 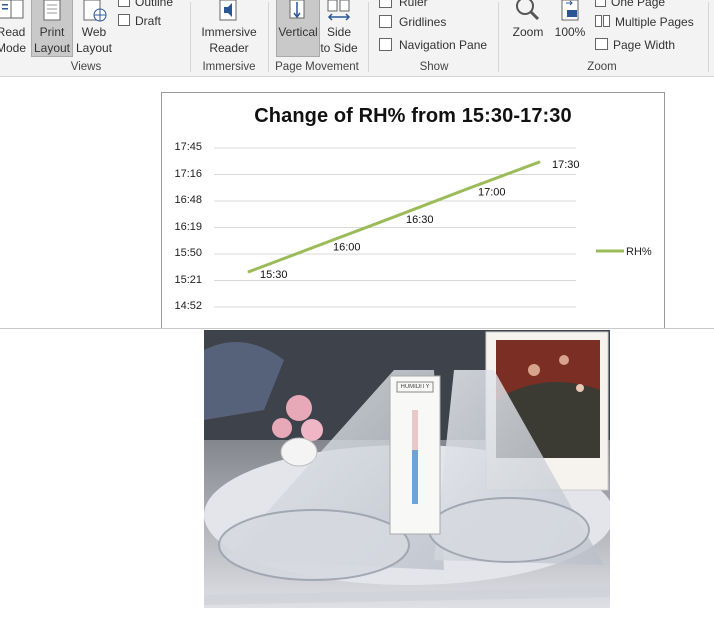 I want to click on side-to-side-button: Side to Side, so click(x=339, y=28).